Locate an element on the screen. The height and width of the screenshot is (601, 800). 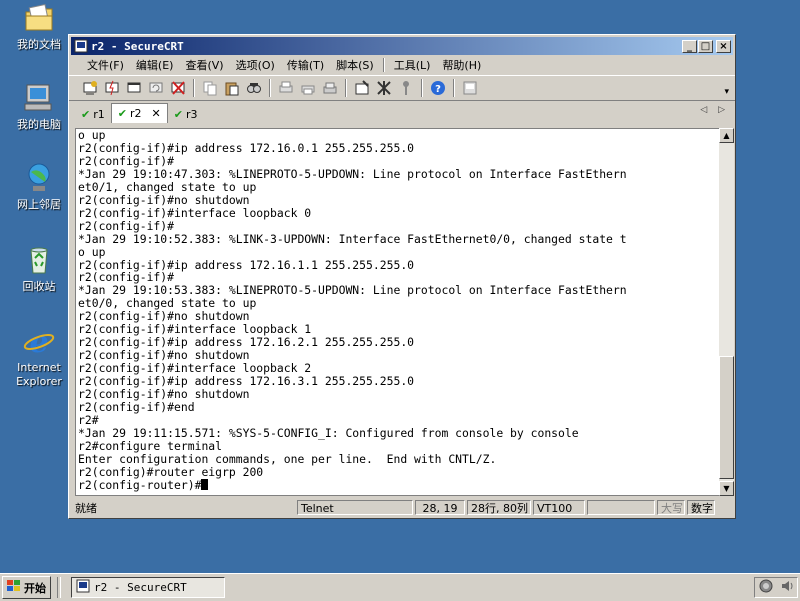
taskbar: 开始 r2 - SecureCRT is located at coordinates (400, 587).